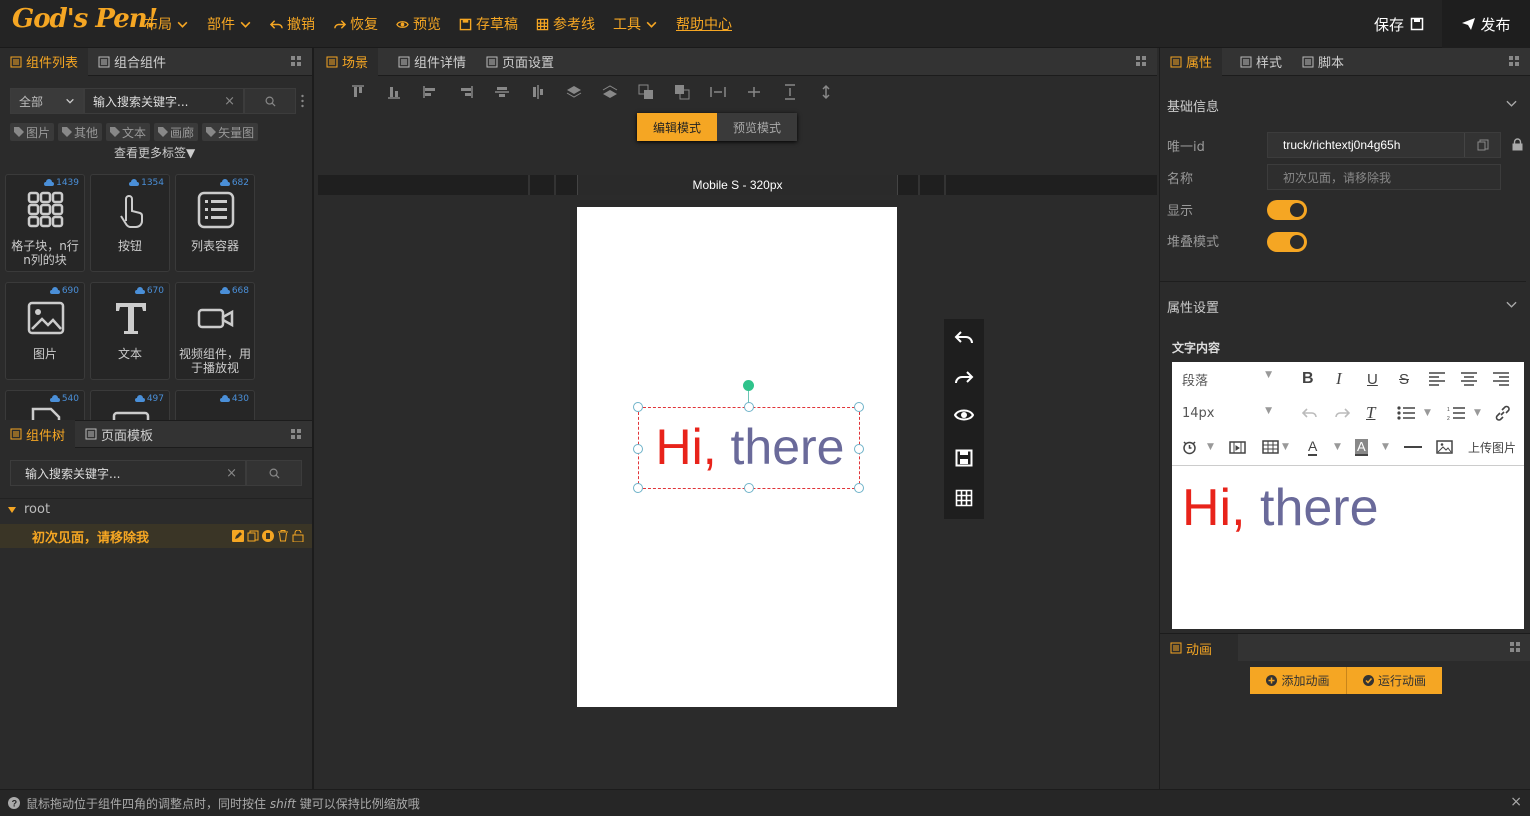 The height and width of the screenshot is (816, 1530). I want to click on underline-icon: U, so click(1372, 379).